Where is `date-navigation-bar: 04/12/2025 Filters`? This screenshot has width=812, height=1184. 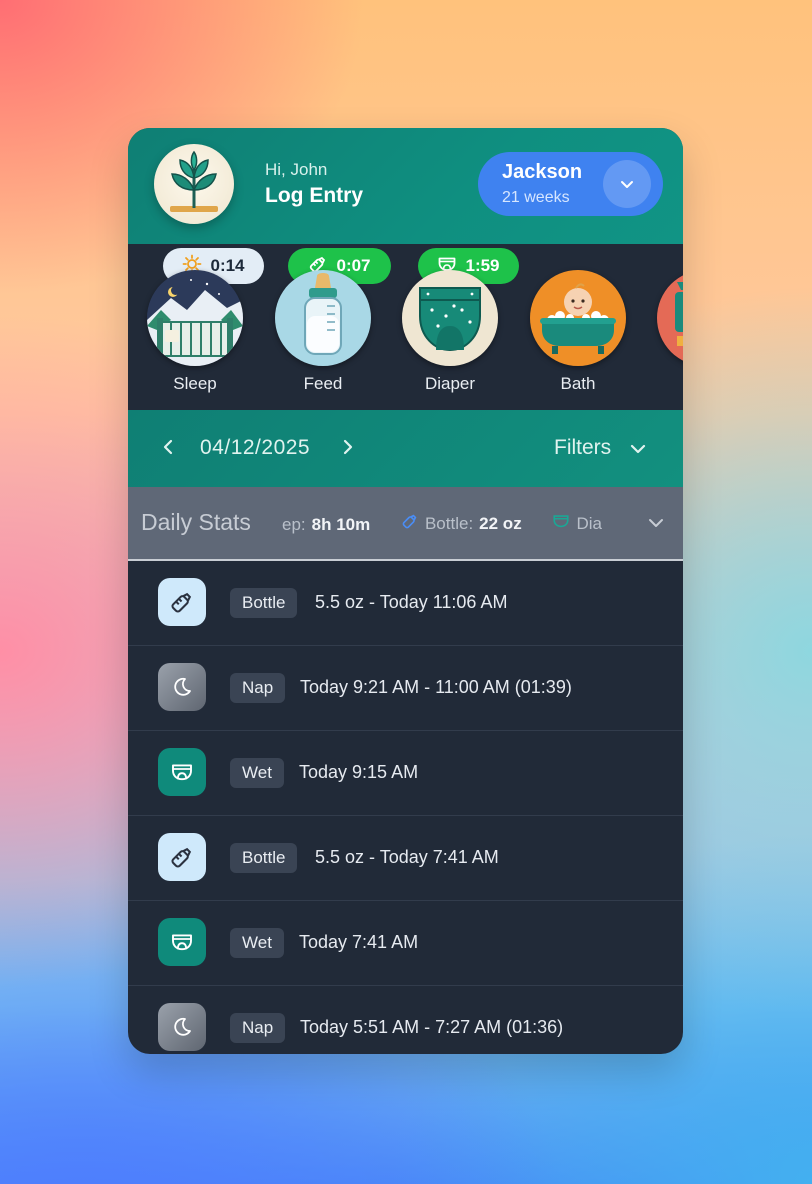
date-navigation-bar: 04/12/2025 Filters is located at coordinates (405, 448).